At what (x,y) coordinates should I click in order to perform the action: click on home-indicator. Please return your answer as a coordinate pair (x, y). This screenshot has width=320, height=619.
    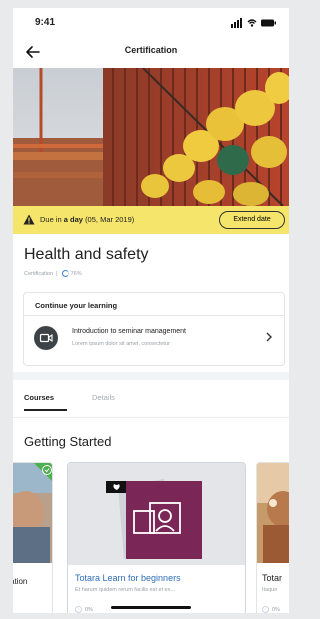
    Looking at the image, I should click on (151, 607).